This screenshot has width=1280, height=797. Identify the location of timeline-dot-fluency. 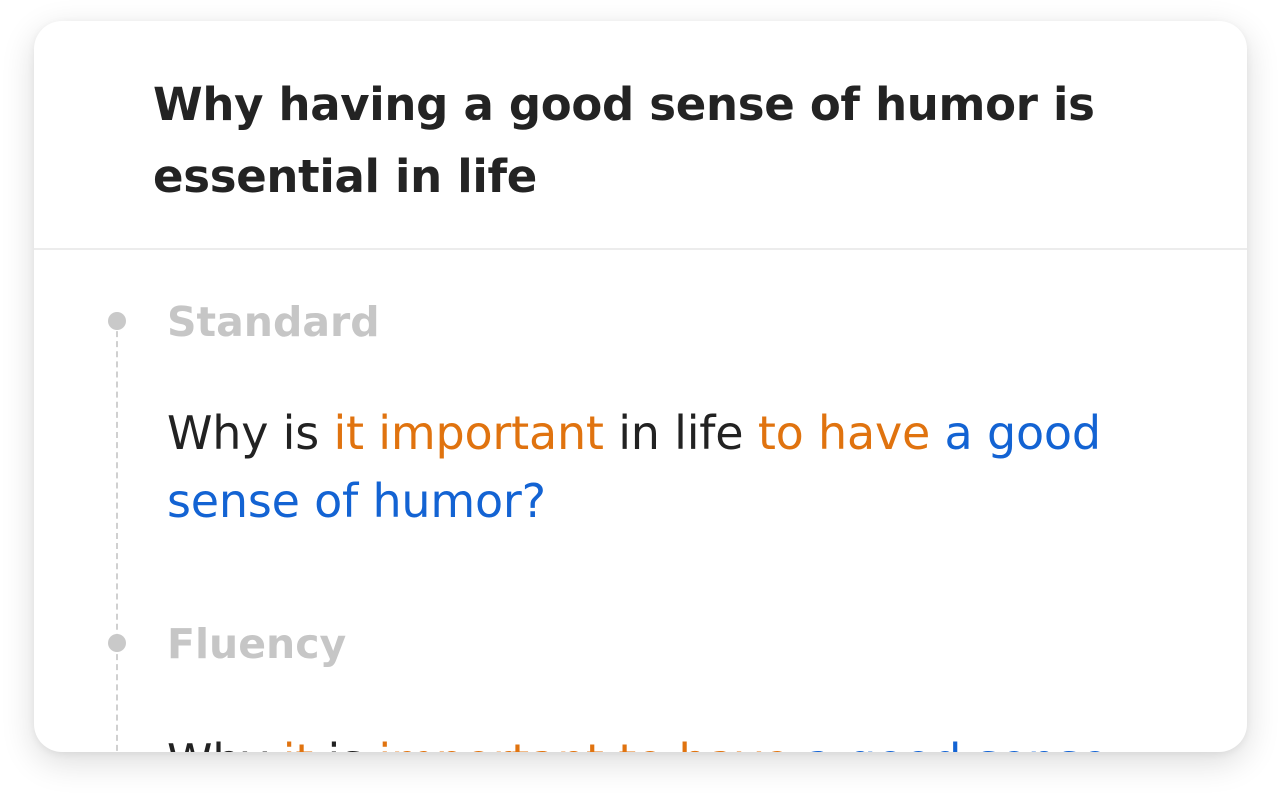
(117, 643).